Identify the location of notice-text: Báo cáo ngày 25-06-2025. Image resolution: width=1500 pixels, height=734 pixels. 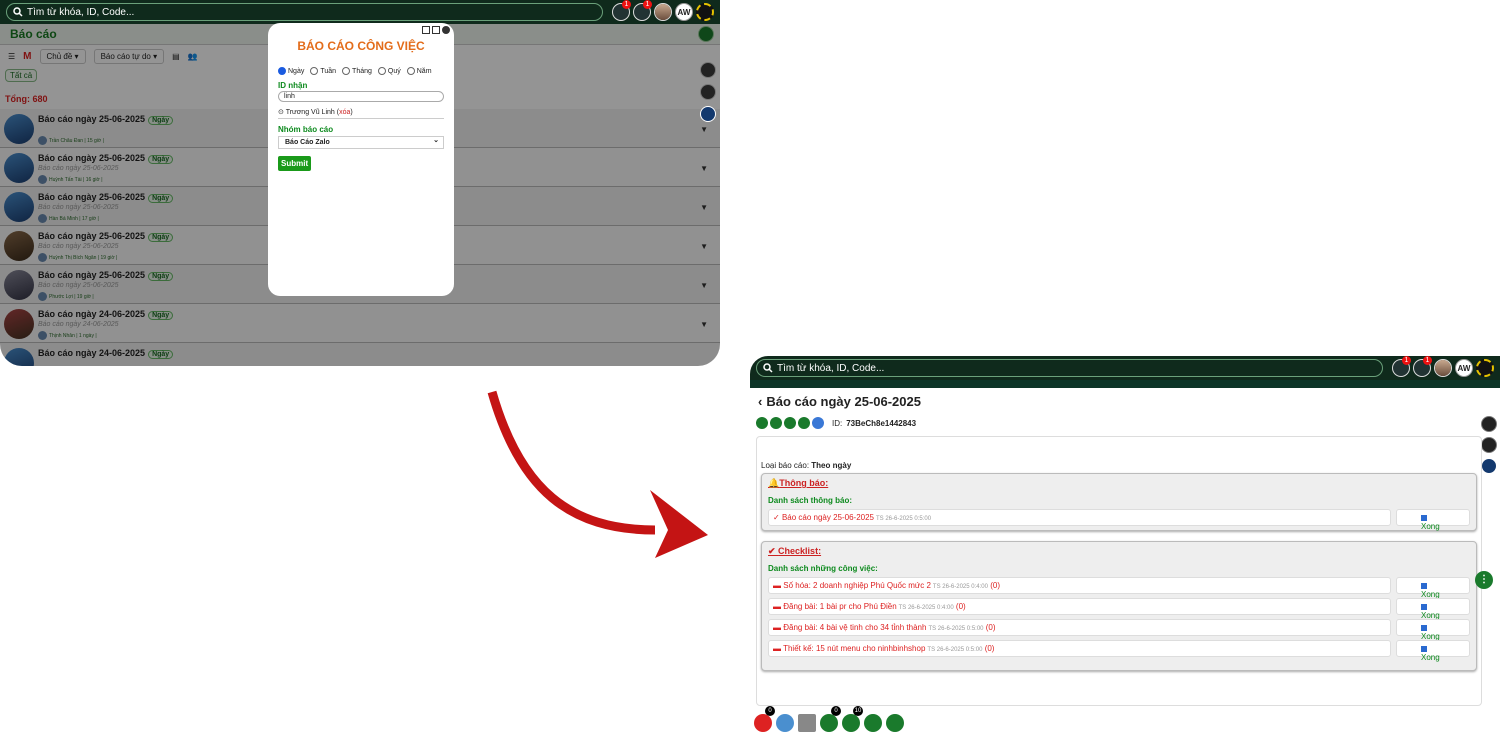
(828, 517).